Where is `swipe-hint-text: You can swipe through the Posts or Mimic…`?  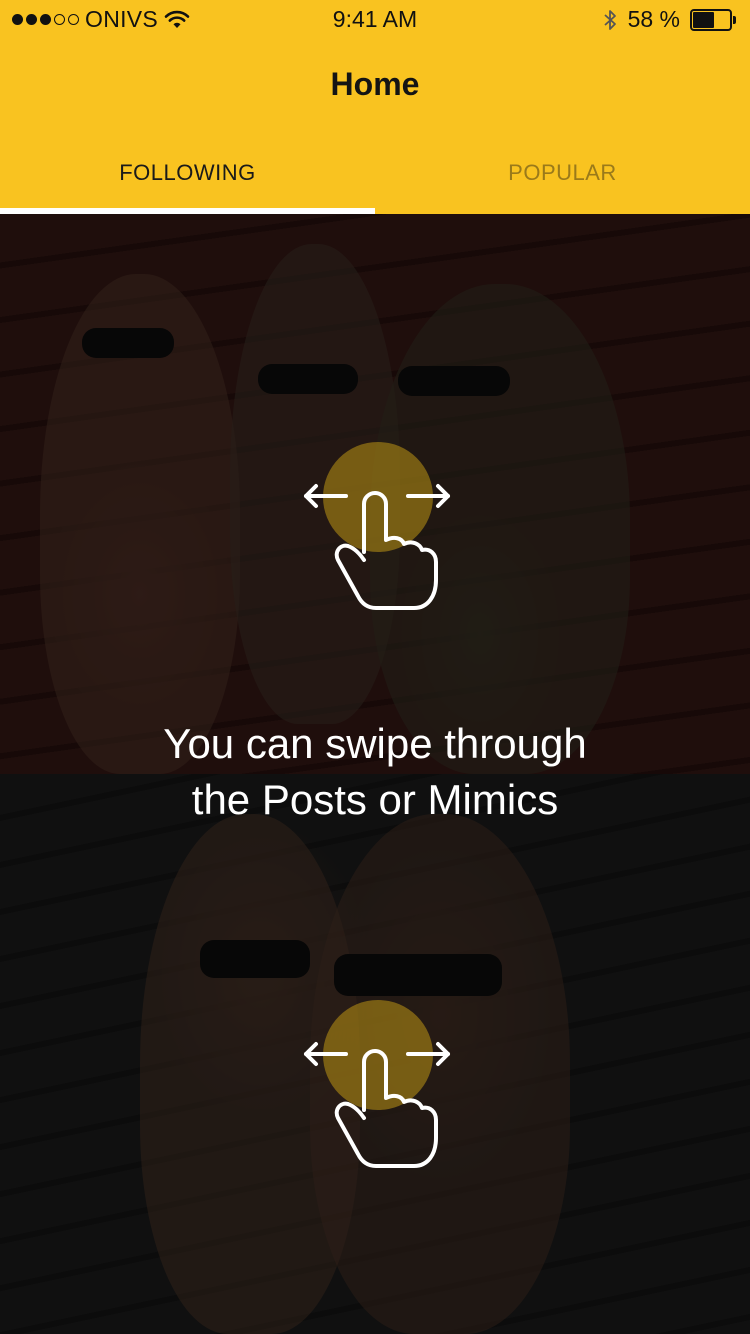
swipe-hint-text: You can swipe through the Posts or Mimic… is located at coordinates (375, 772).